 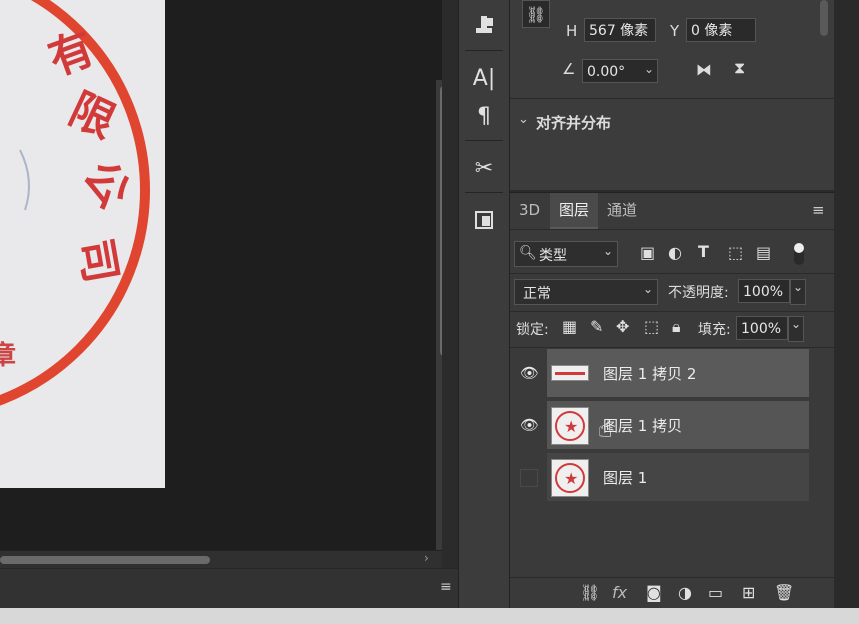 I want to click on vertical-scrollbar, so click(x=439, y=315).